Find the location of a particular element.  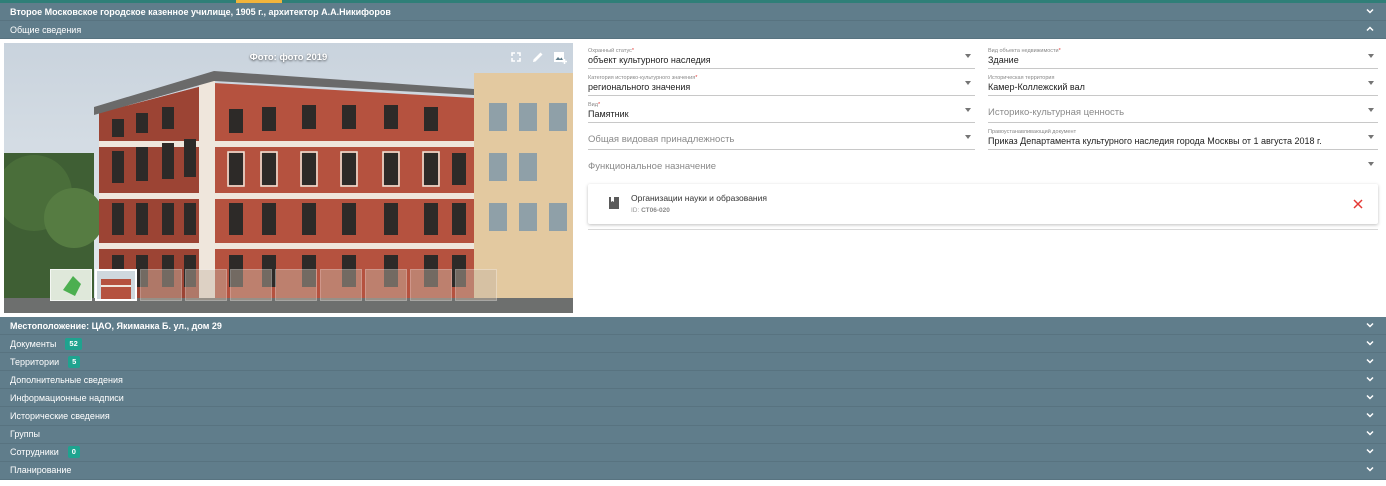

section-label: Сотрудники is located at coordinates (34, 452).